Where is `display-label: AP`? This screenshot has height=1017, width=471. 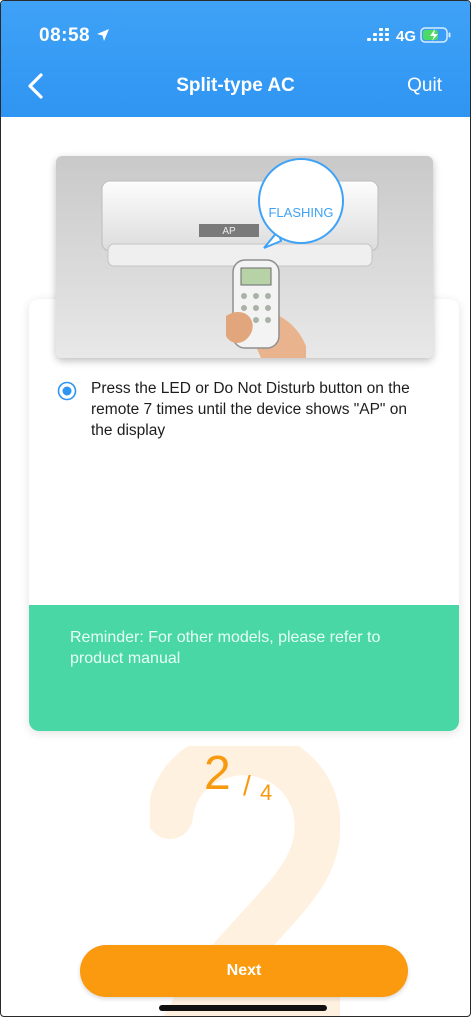
display-label: AP is located at coordinates (229, 231).